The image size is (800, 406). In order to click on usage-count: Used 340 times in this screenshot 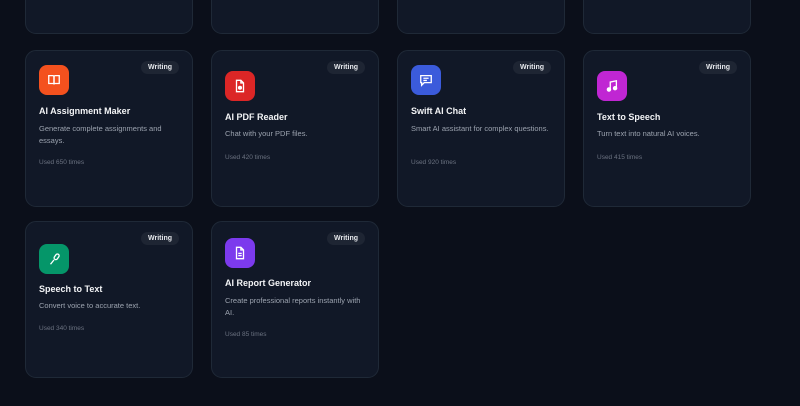, I will do `click(62, 328)`.